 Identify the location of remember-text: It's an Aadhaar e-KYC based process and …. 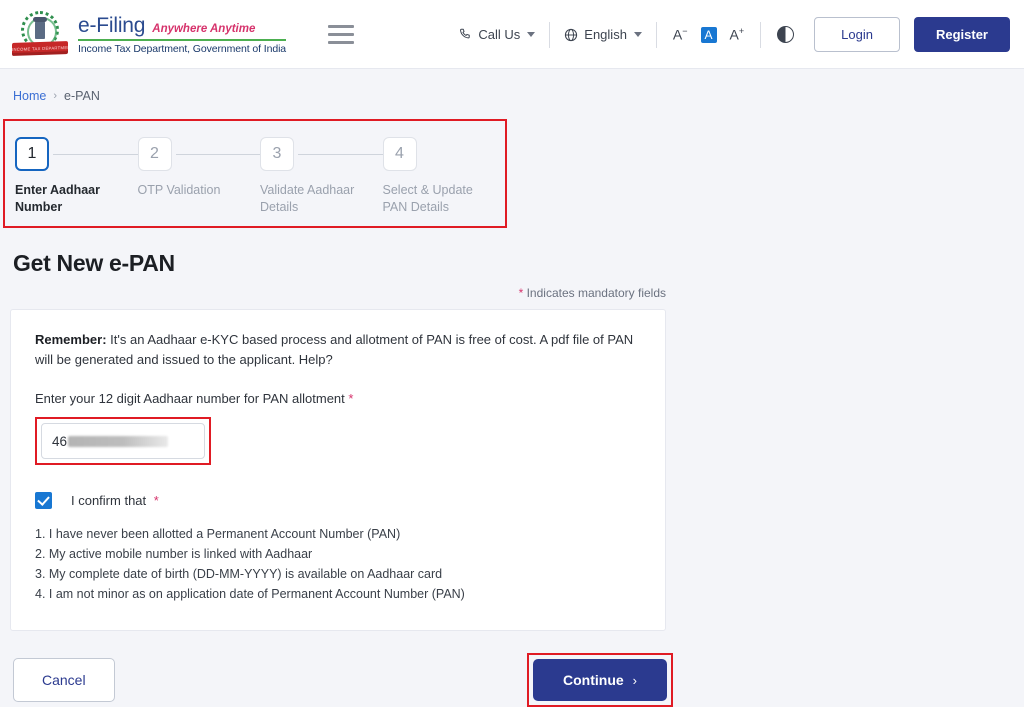
(334, 349).